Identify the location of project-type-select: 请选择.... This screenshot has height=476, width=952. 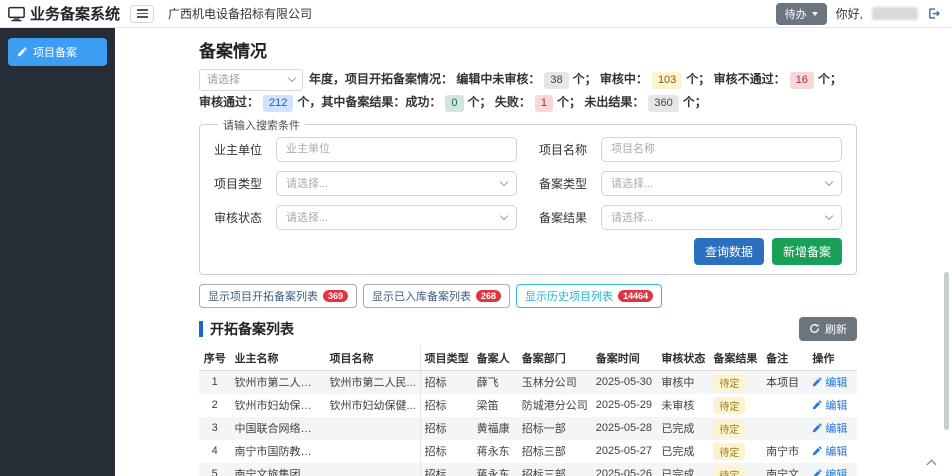
(396, 183).